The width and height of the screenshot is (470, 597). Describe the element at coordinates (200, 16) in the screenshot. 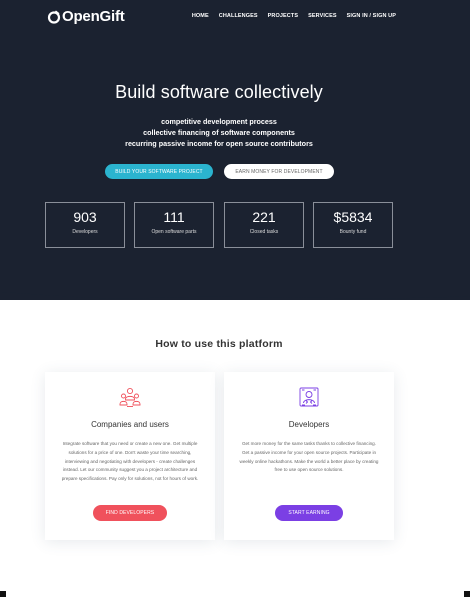

I see `nav-home: HOME` at that location.